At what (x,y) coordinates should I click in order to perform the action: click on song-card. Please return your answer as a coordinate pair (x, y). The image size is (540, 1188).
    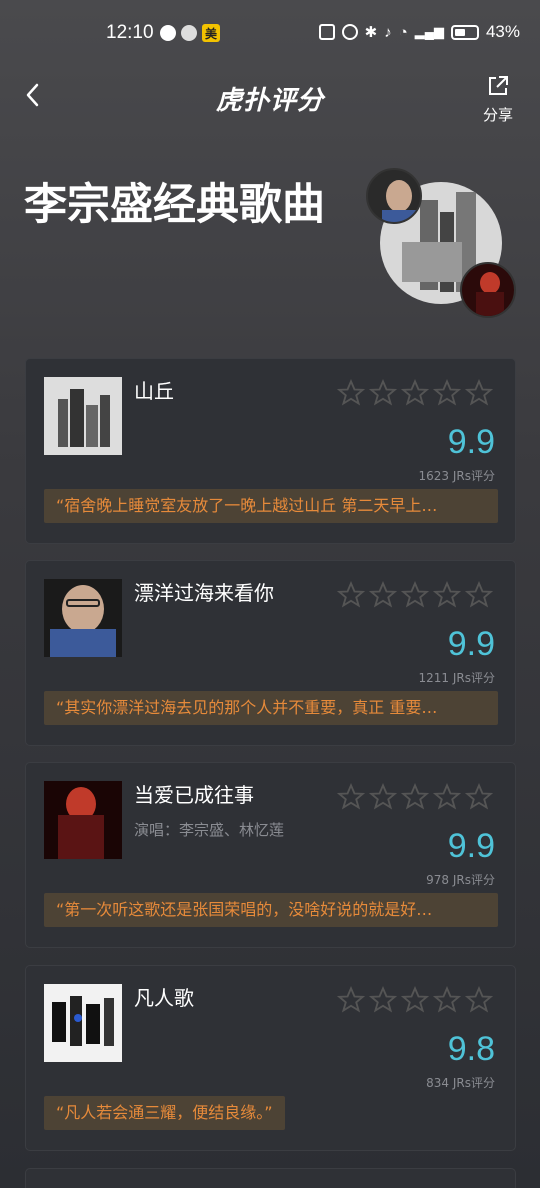
    Looking at the image, I should click on (270, 1178).